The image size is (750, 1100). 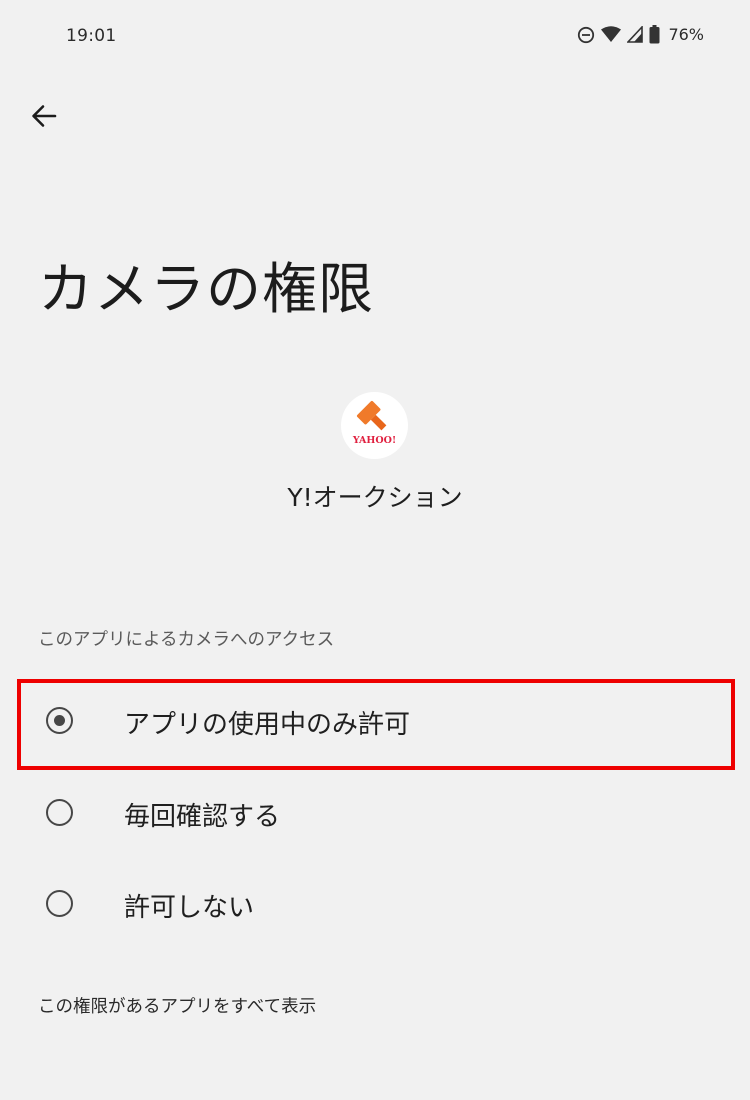 I want to click on back-button, so click(x=44, y=118).